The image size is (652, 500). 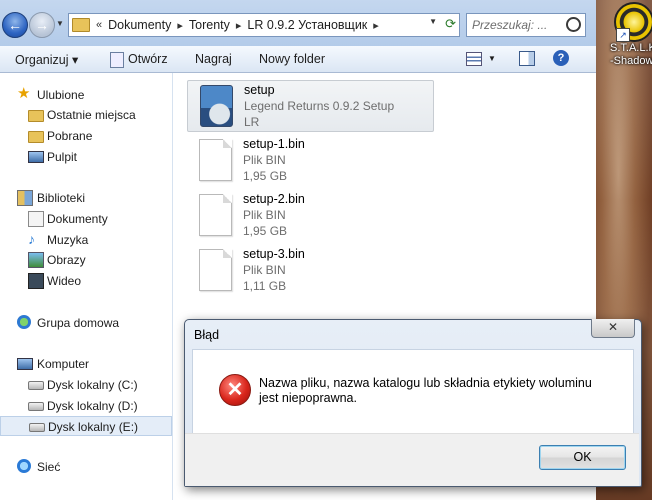 I want to click on open-button: Otwórz, so click(x=148, y=59).